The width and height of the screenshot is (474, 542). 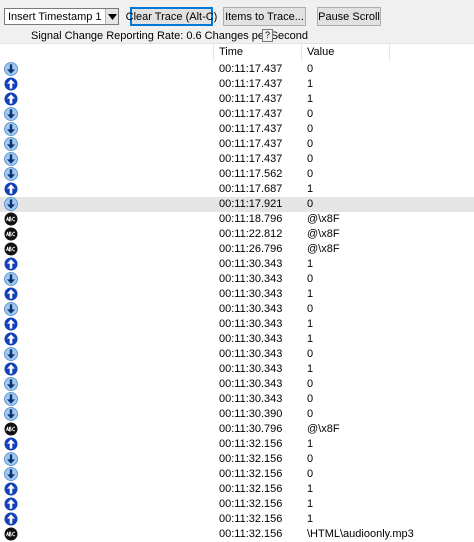 What do you see at coordinates (231, 52) in the screenshot?
I see `column-header-time: Time` at bounding box center [231, 52].